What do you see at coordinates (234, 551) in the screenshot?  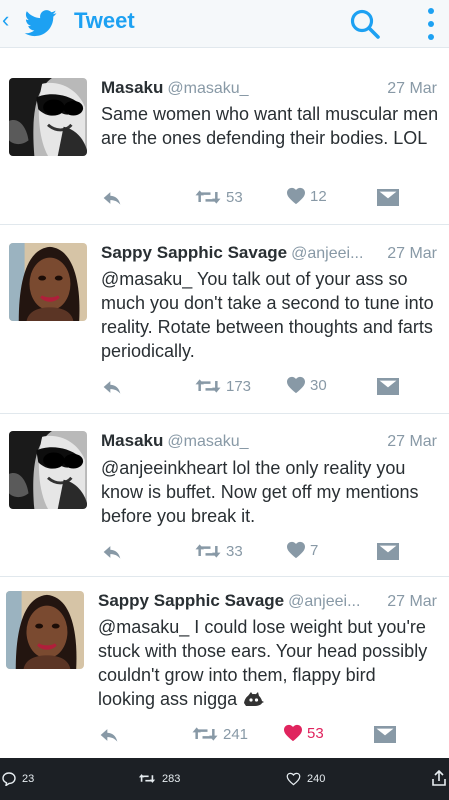 I see `retweet-count: 33` at bounding box center [234, 551].